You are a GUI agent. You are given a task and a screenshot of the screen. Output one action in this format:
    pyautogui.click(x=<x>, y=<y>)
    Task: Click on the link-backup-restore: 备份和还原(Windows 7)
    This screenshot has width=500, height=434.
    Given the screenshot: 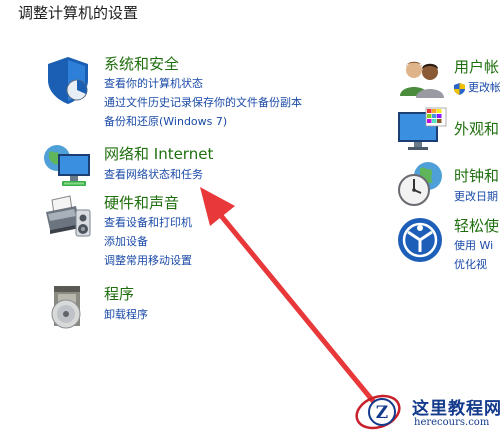 What is the action you would take?
    pyautogui.click(x=165, y=121)
    